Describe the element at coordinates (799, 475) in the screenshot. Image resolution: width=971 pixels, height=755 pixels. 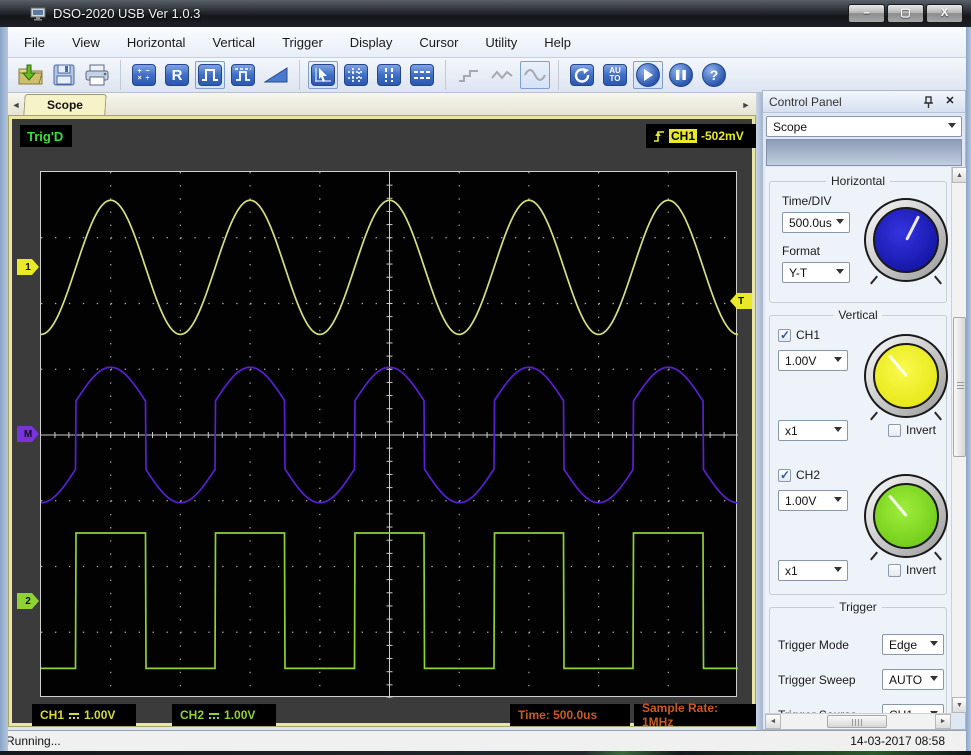
I see `ch2-enable-row: CH2` at that location.